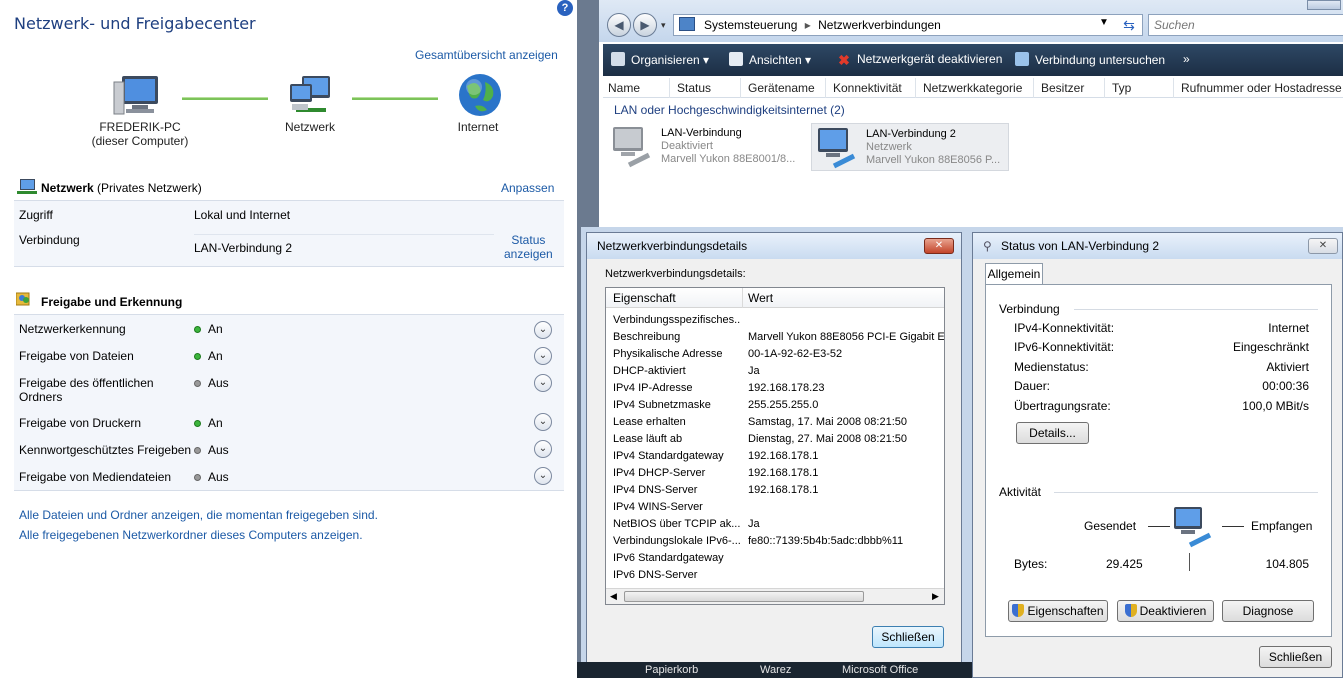  I want to click on view-status-link: Status anzeigen, so click(528, 247).